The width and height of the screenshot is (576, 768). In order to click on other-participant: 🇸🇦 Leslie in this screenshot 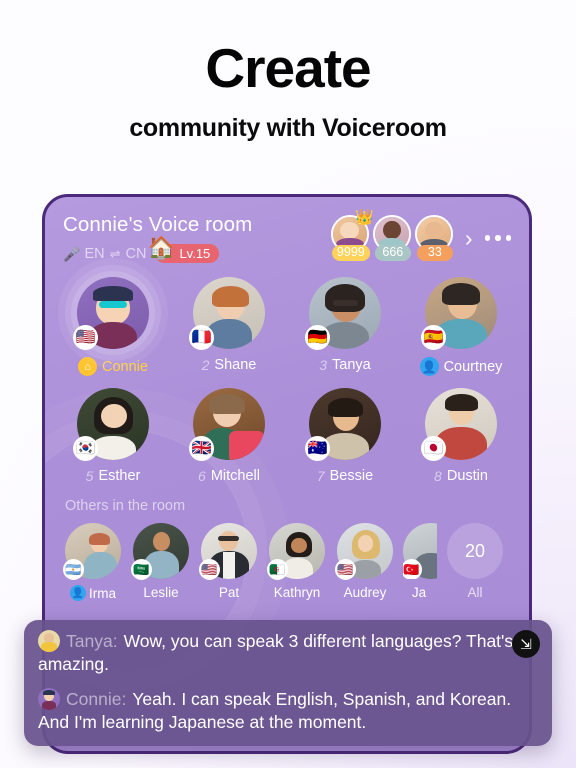, I will do `click(161, 561)`.